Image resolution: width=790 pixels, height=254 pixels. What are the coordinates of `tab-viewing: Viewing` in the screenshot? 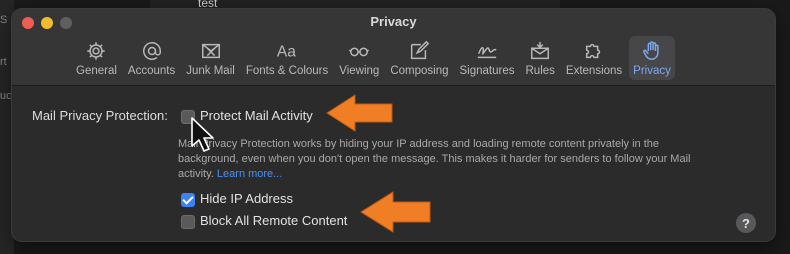 It's located at (359, 58).